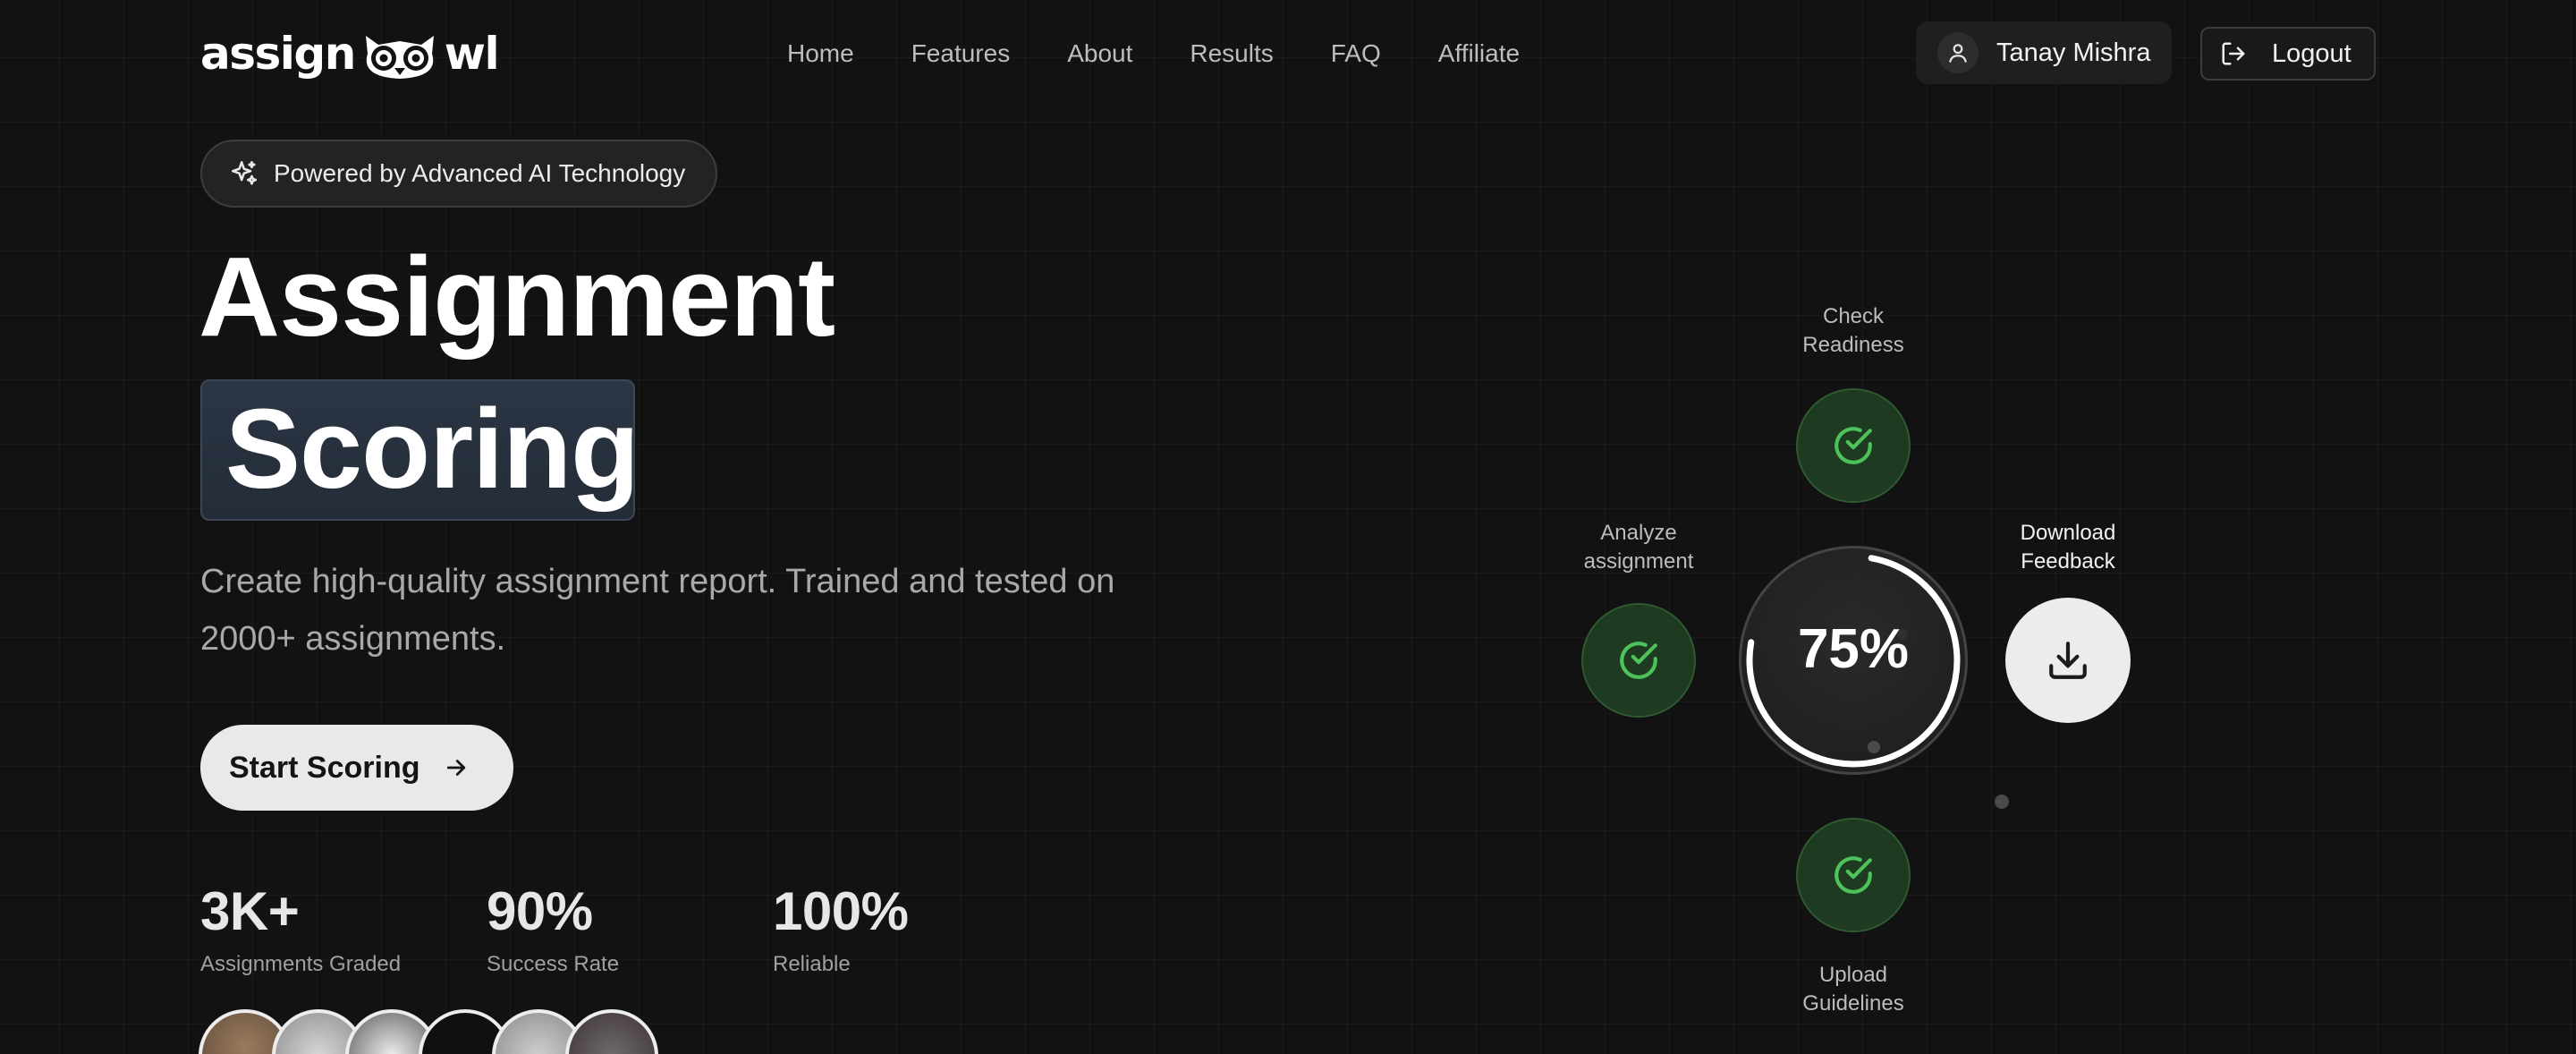 This screenshot has width=2576, height=1054. I want to click on stat-value: 3K+, so click(250, 911).